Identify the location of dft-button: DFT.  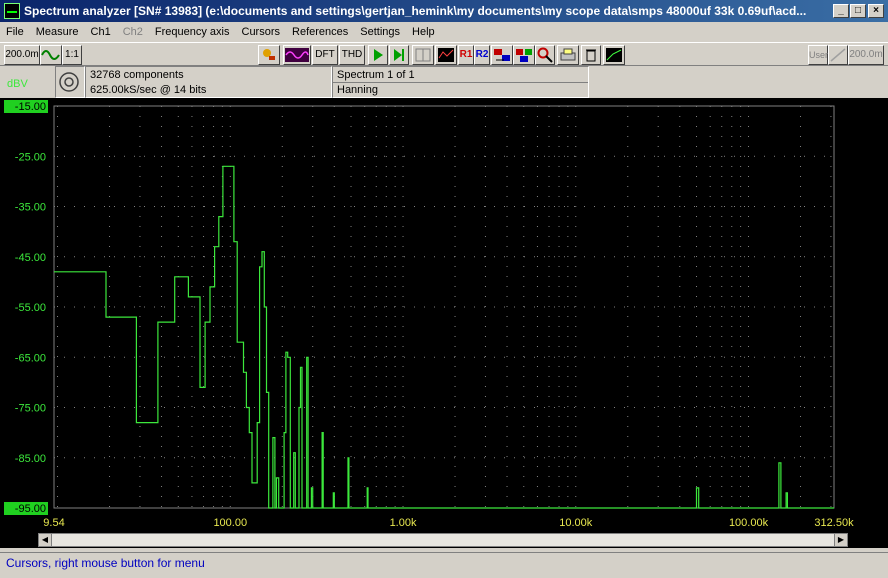
(325, 55).